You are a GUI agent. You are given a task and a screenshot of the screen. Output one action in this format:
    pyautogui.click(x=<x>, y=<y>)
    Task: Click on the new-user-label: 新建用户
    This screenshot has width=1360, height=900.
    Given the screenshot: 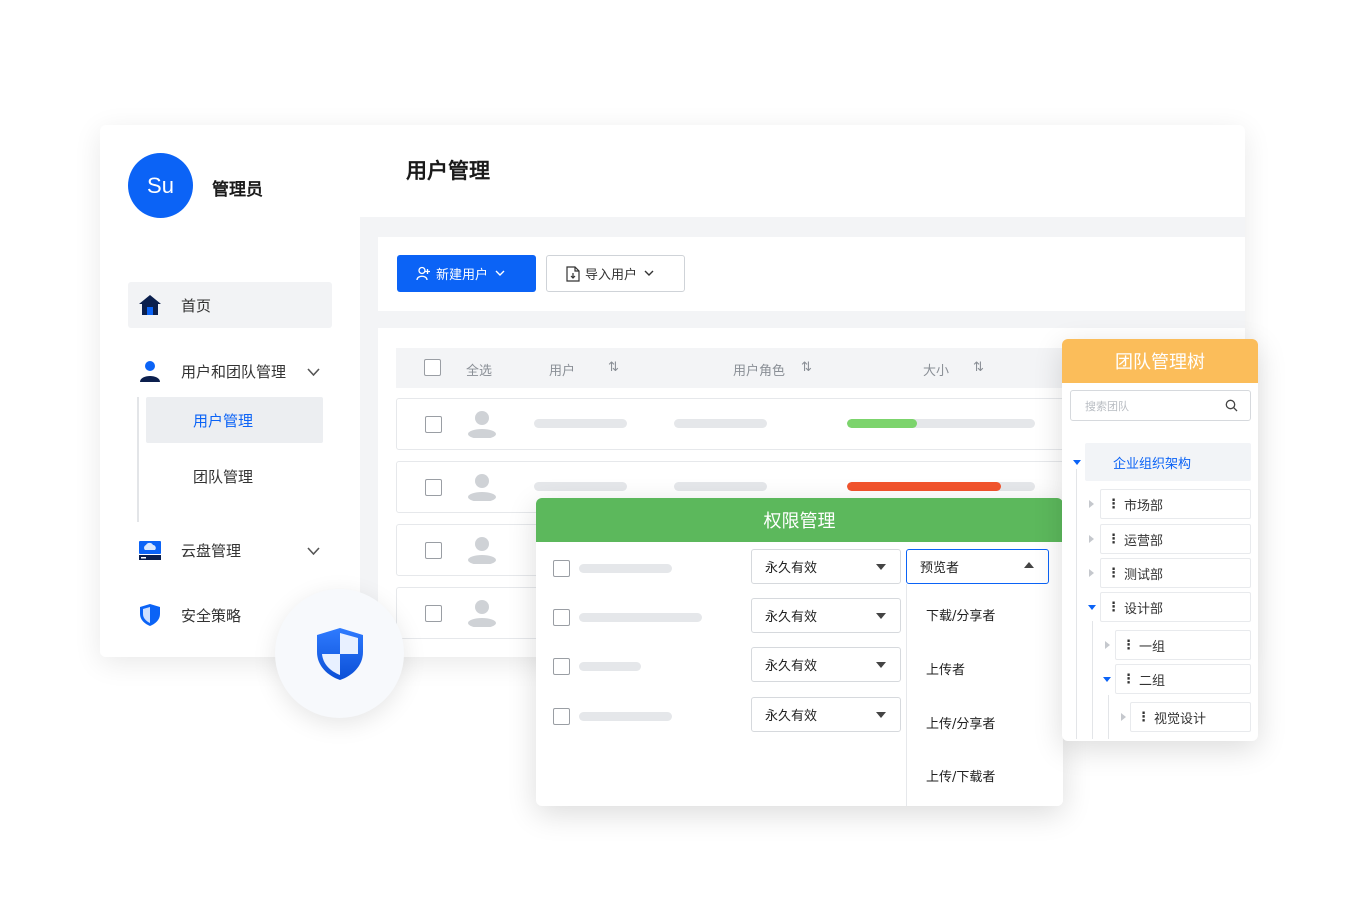 What is the action you would take?
    pyautogui.click(x=462, y=275)
    